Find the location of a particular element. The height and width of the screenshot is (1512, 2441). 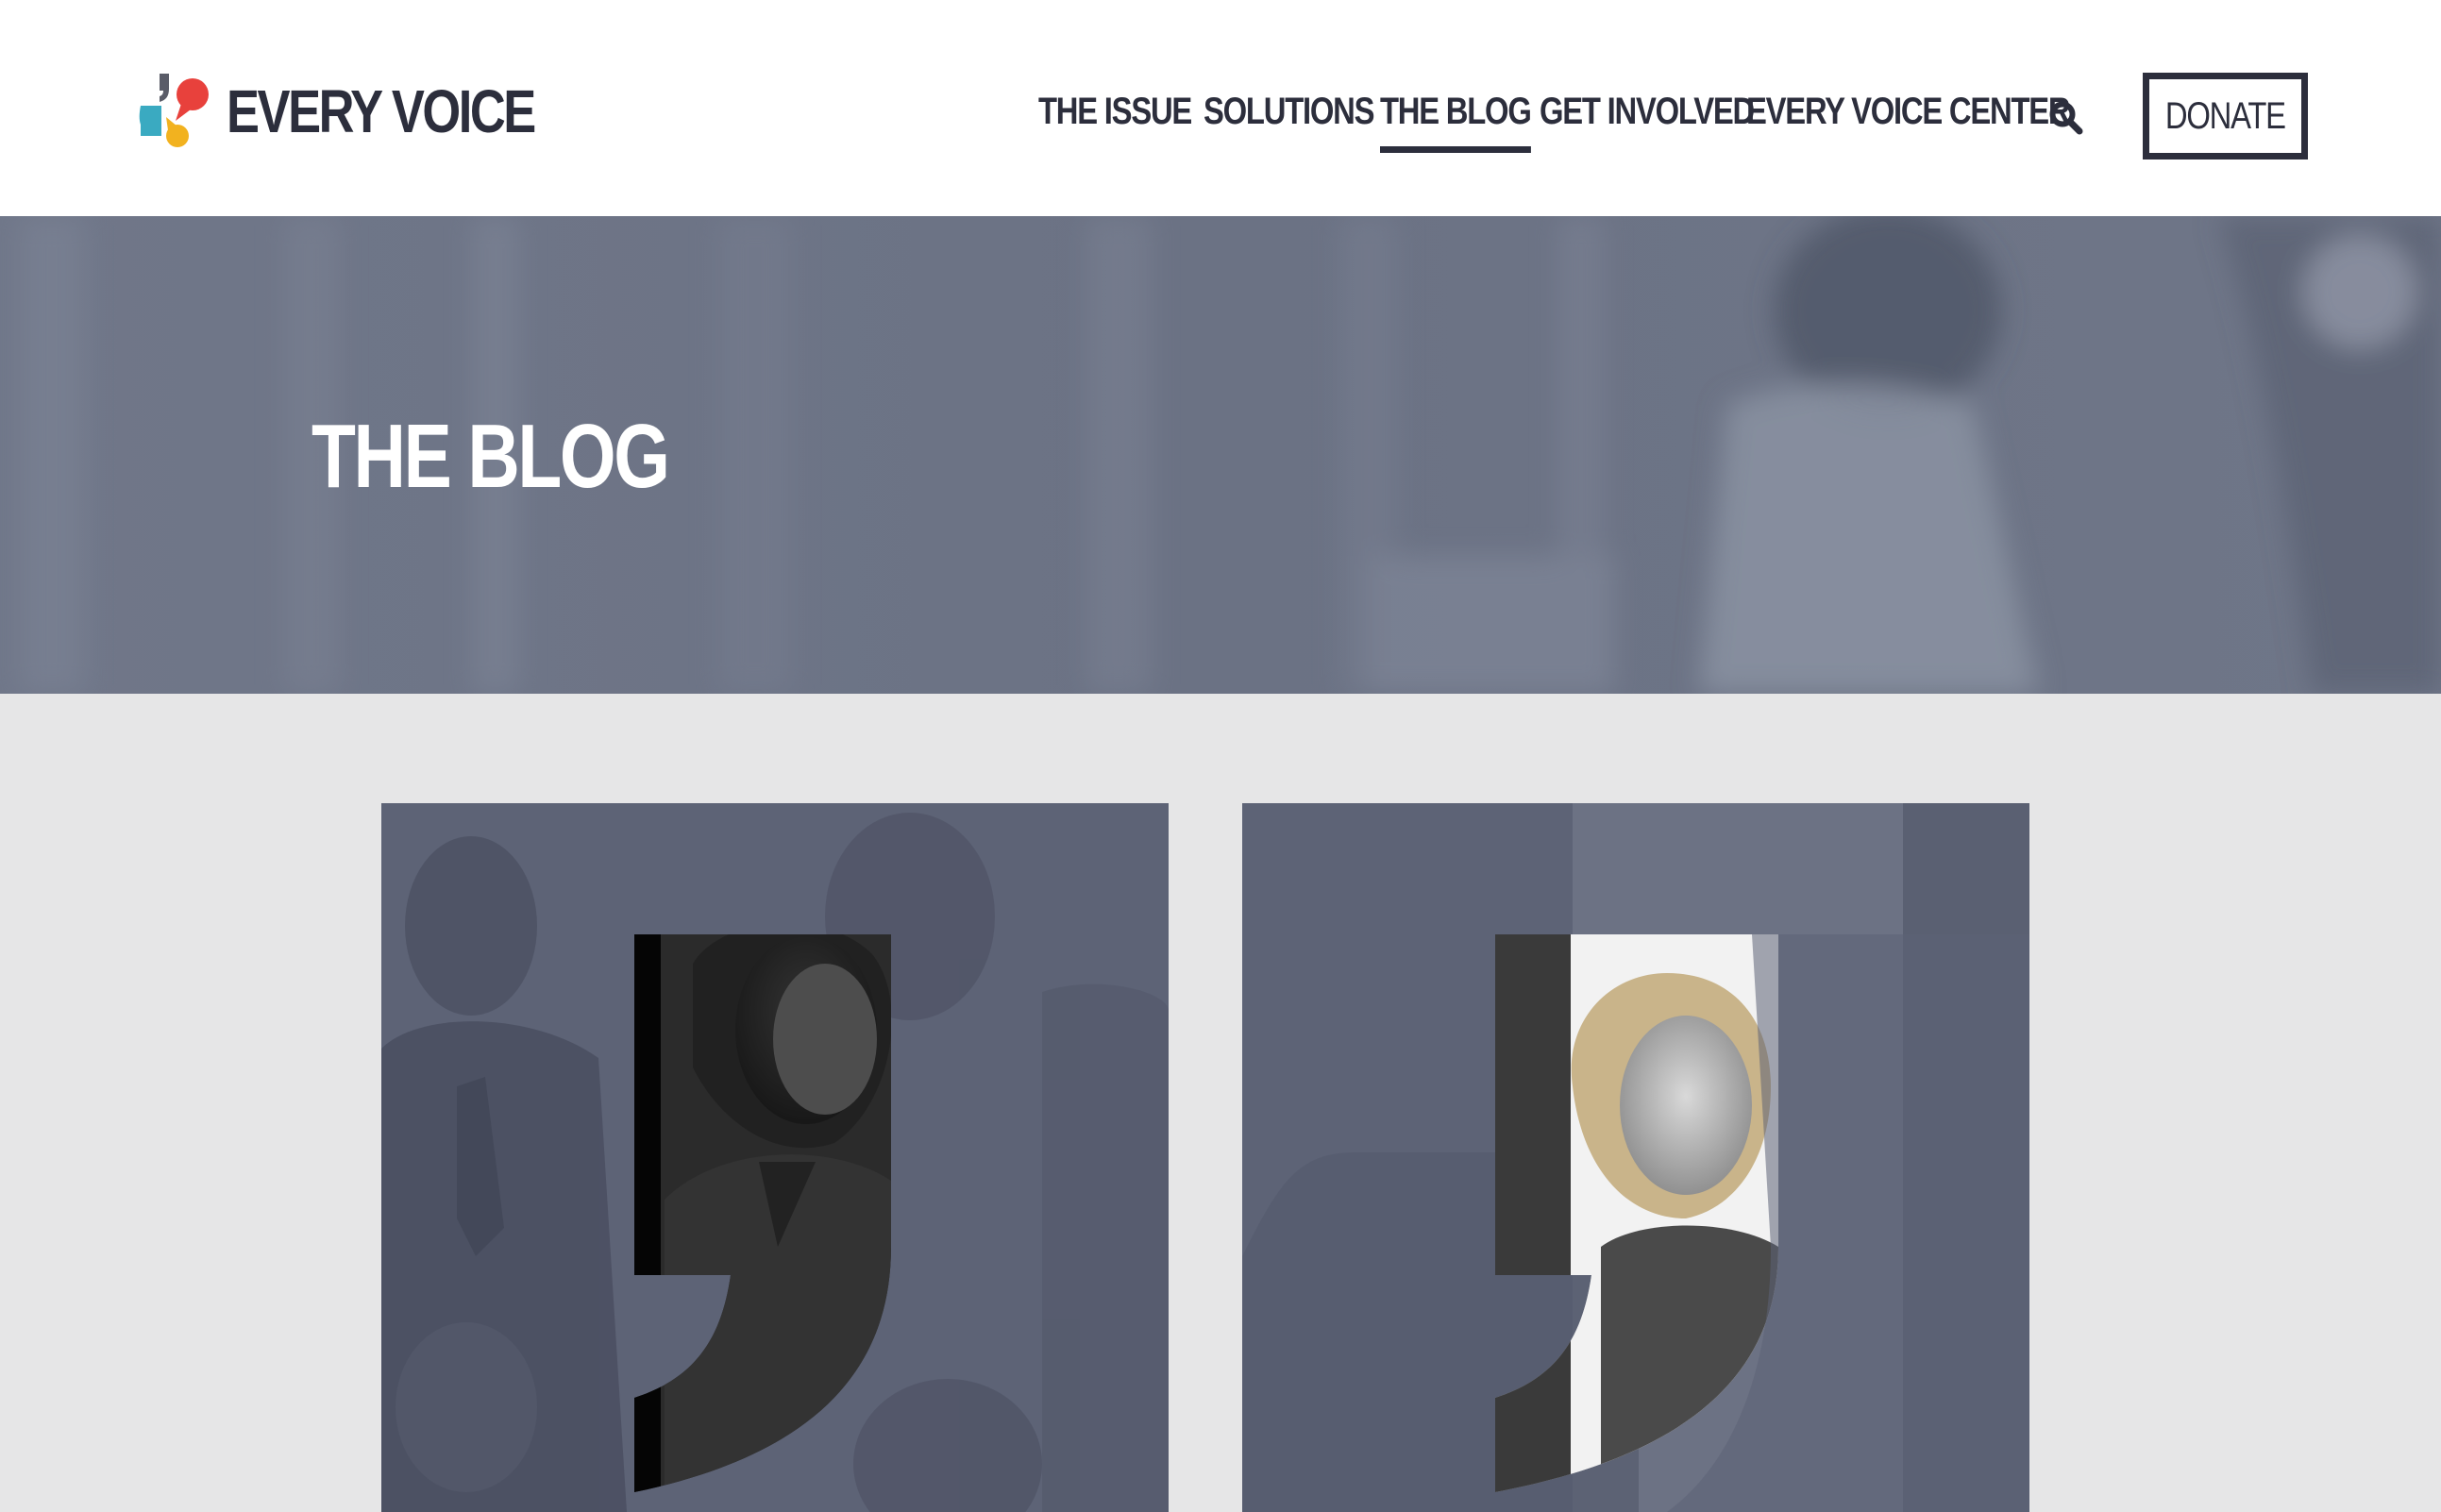

every-voice-logo-icon is located at coordinates (174, 110).